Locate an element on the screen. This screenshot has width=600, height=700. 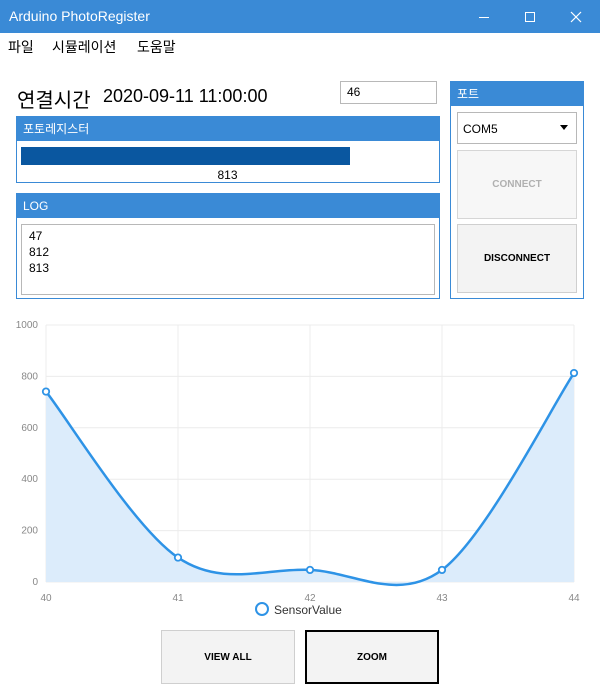
menu-file: 파일 is located at coordinates (21, 47).